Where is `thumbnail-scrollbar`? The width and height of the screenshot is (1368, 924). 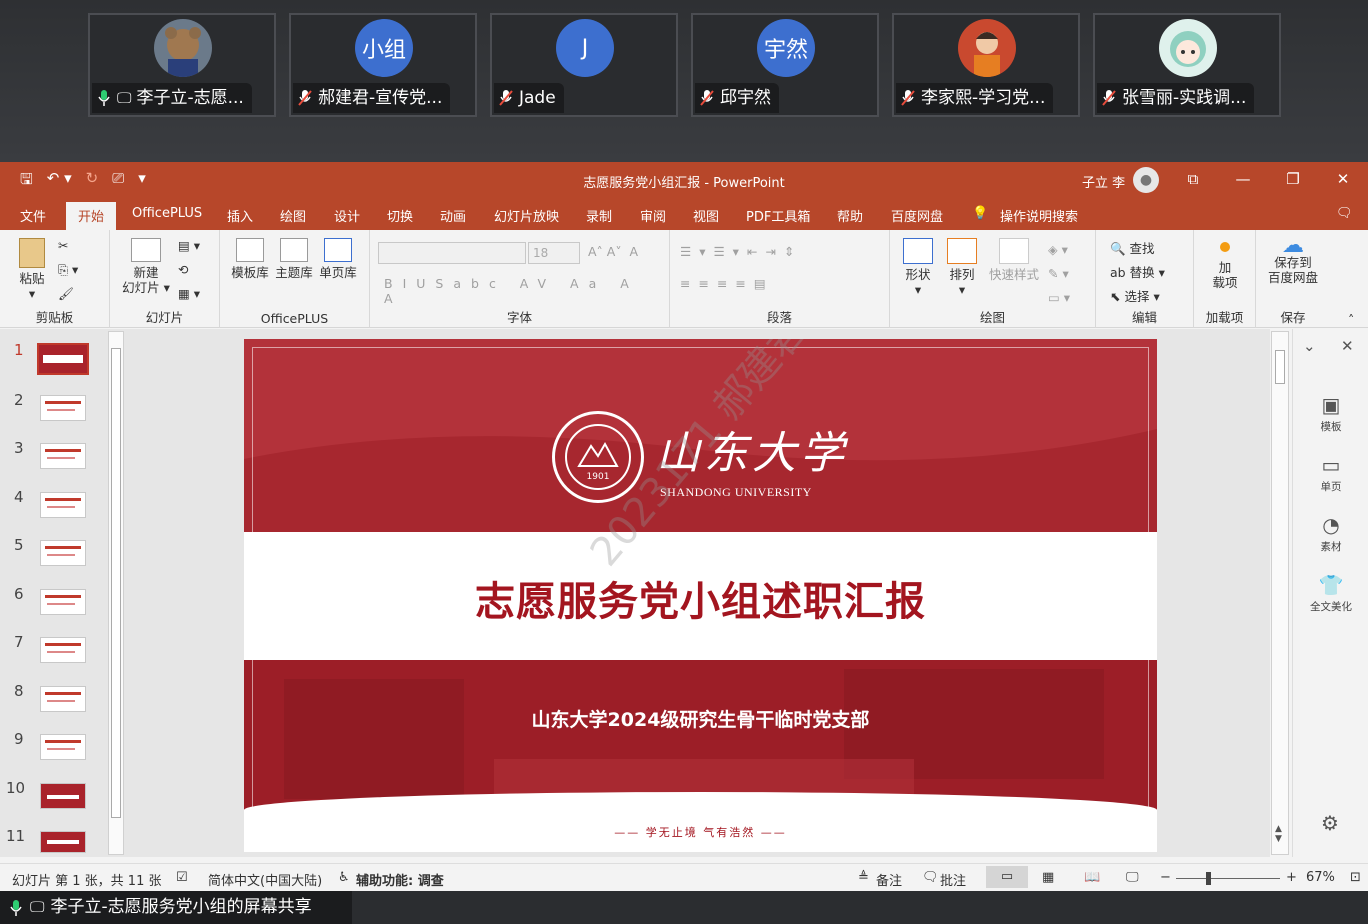
thumbnail-scrollbar is located at coordinates (116, 593).